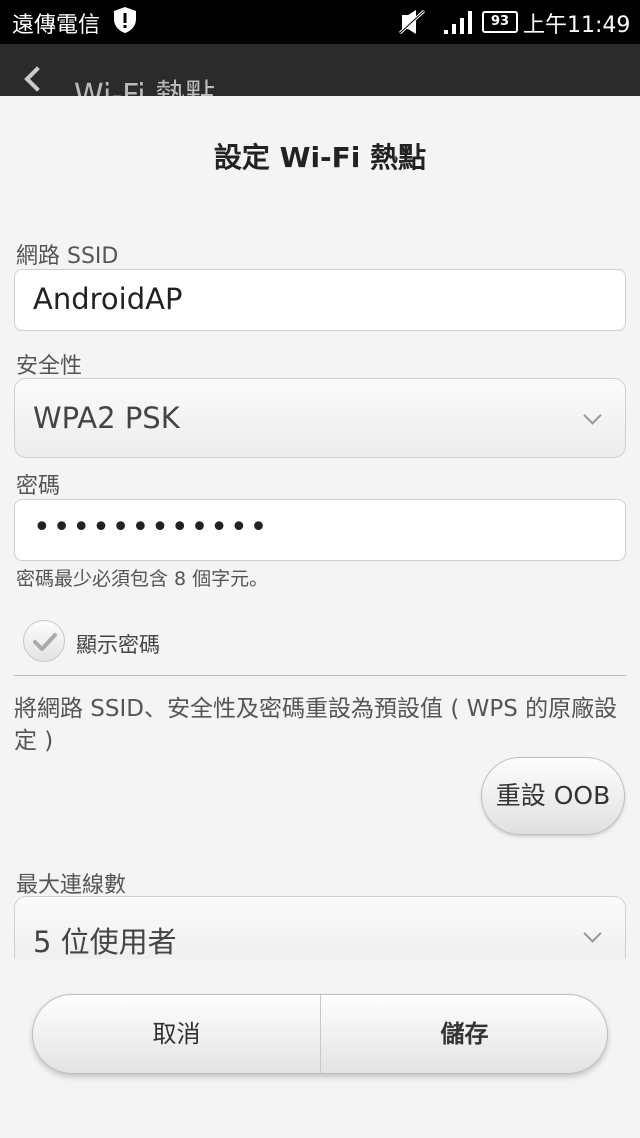 The height and width of the screenshot is (1138, 640). Describe the element at coordinates (320, 22) in the screenshot. I see `status-bar: 遠傳電信 93 上午11:49` at that location.